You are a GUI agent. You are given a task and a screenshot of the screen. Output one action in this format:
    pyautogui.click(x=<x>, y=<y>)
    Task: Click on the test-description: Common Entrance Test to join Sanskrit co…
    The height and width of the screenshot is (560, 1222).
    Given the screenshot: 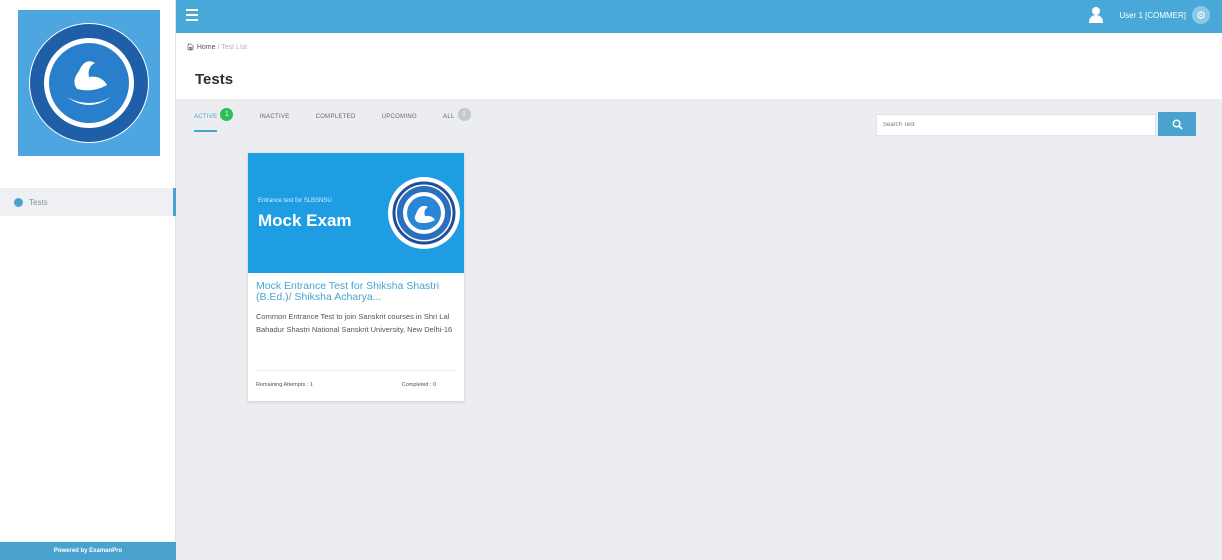 What is the action you would take?
    pyautogui.click(x=354, y=323)
    